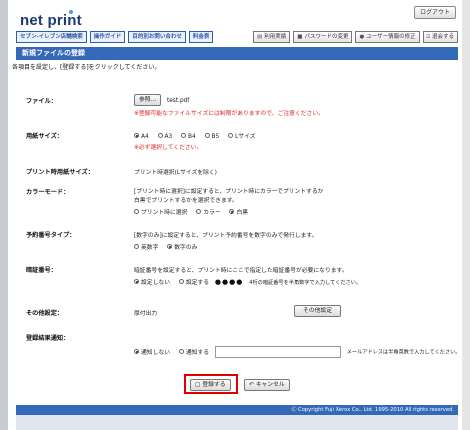 This screenshot has width=470, height=430. I want to click on paper-b5-option: B5, so click(212, 136).